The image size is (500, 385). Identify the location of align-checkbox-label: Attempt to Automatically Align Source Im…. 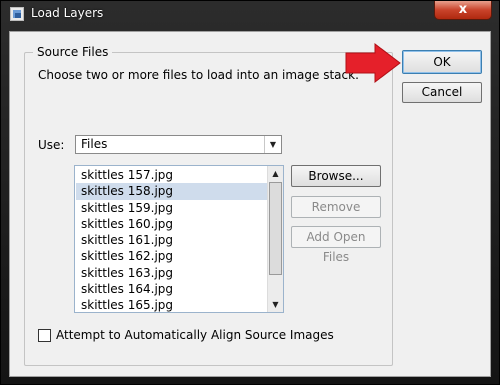
(195, 335).